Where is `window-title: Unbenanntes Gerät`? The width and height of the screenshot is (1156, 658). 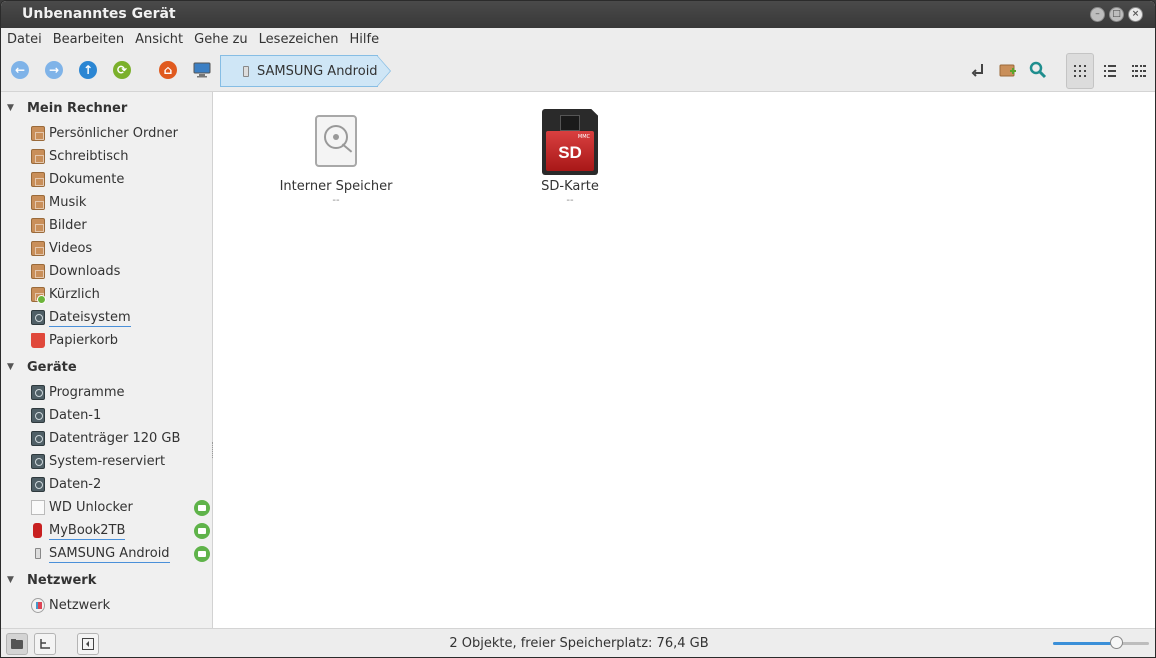
window-title: Unbenanntes Gerät is located at coordinates (99, 14).